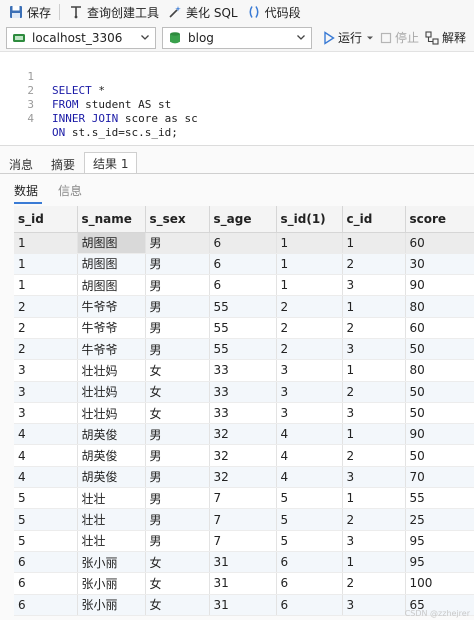 This screenshot has height=620, width=474. Describe the element at coordinates (29, 12) in the screenshot. I see `save-button: 保存` at that location.